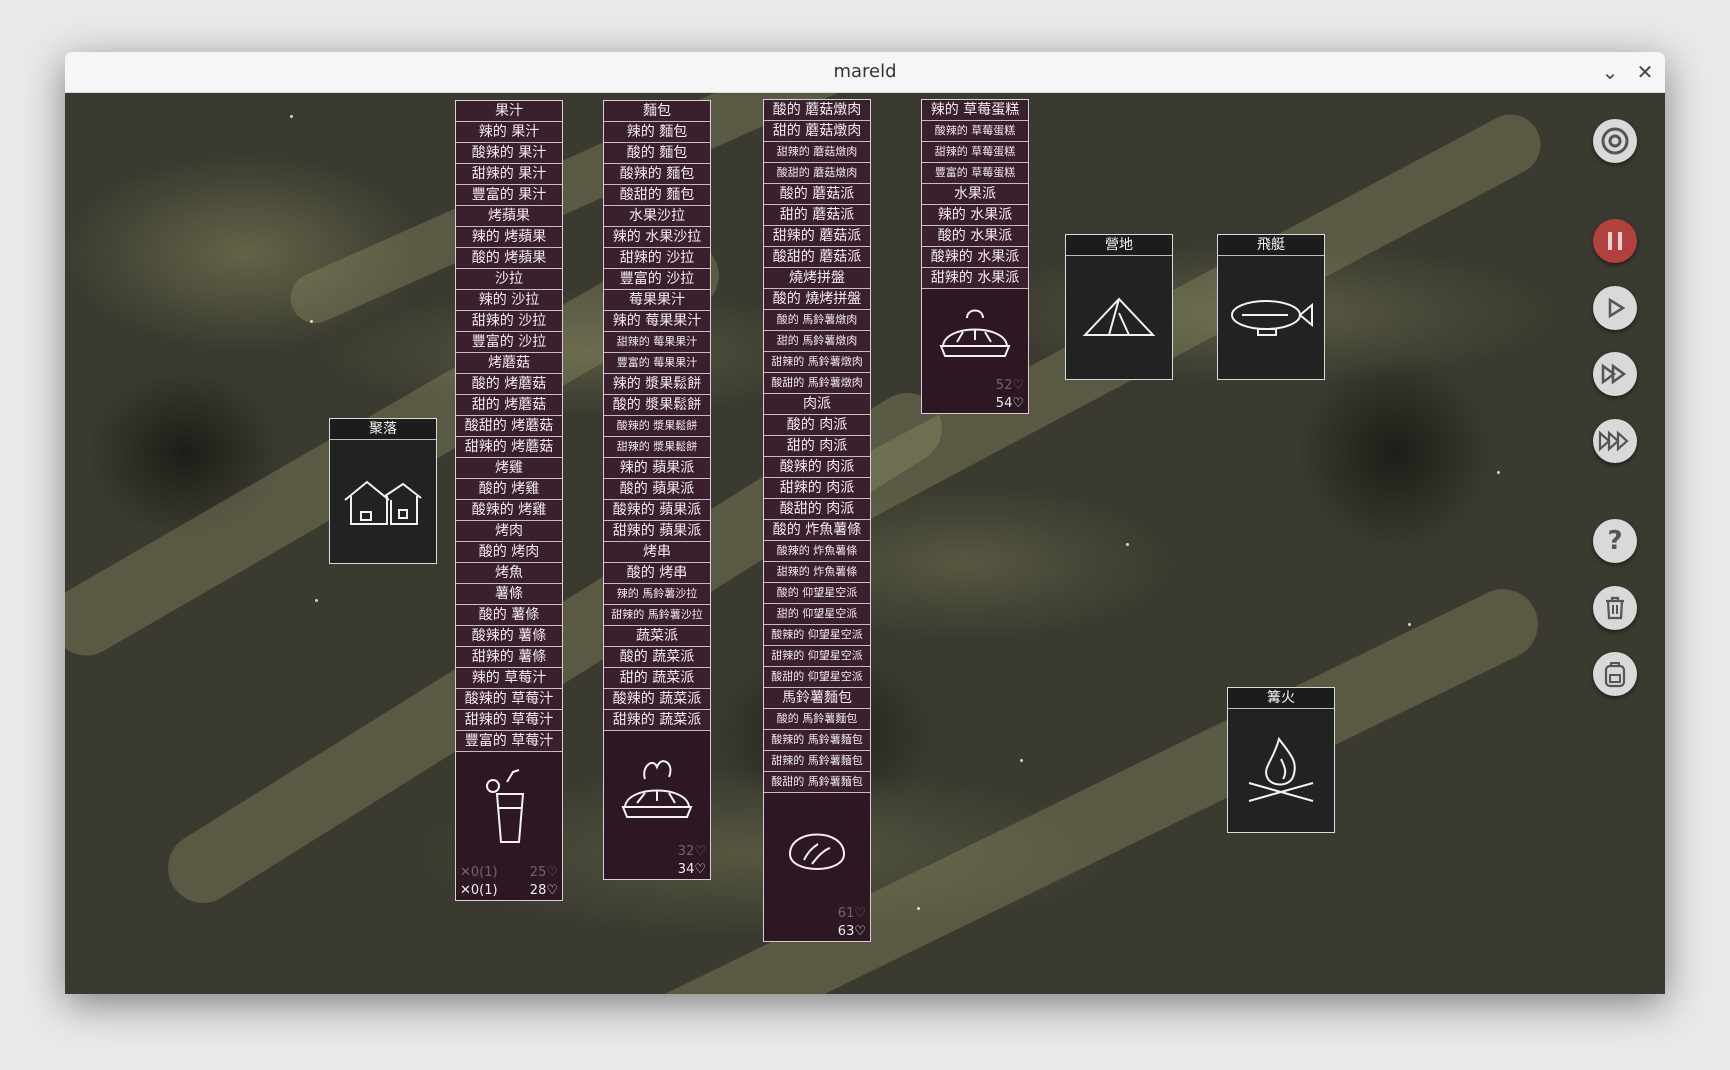  I want to click on stack-row: 辣的 馬鈴薯沙拉, so click(657, 594).